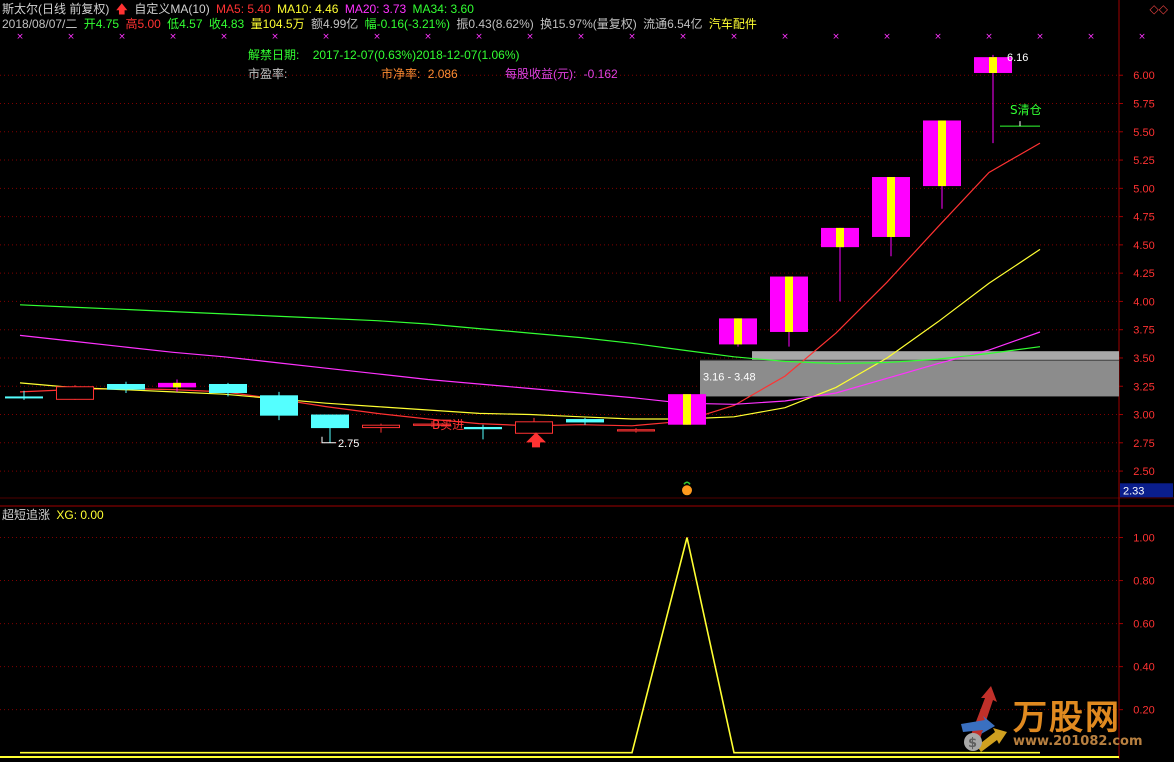  I want to click on price-tick-label: 3.75, so click(1143, 331).